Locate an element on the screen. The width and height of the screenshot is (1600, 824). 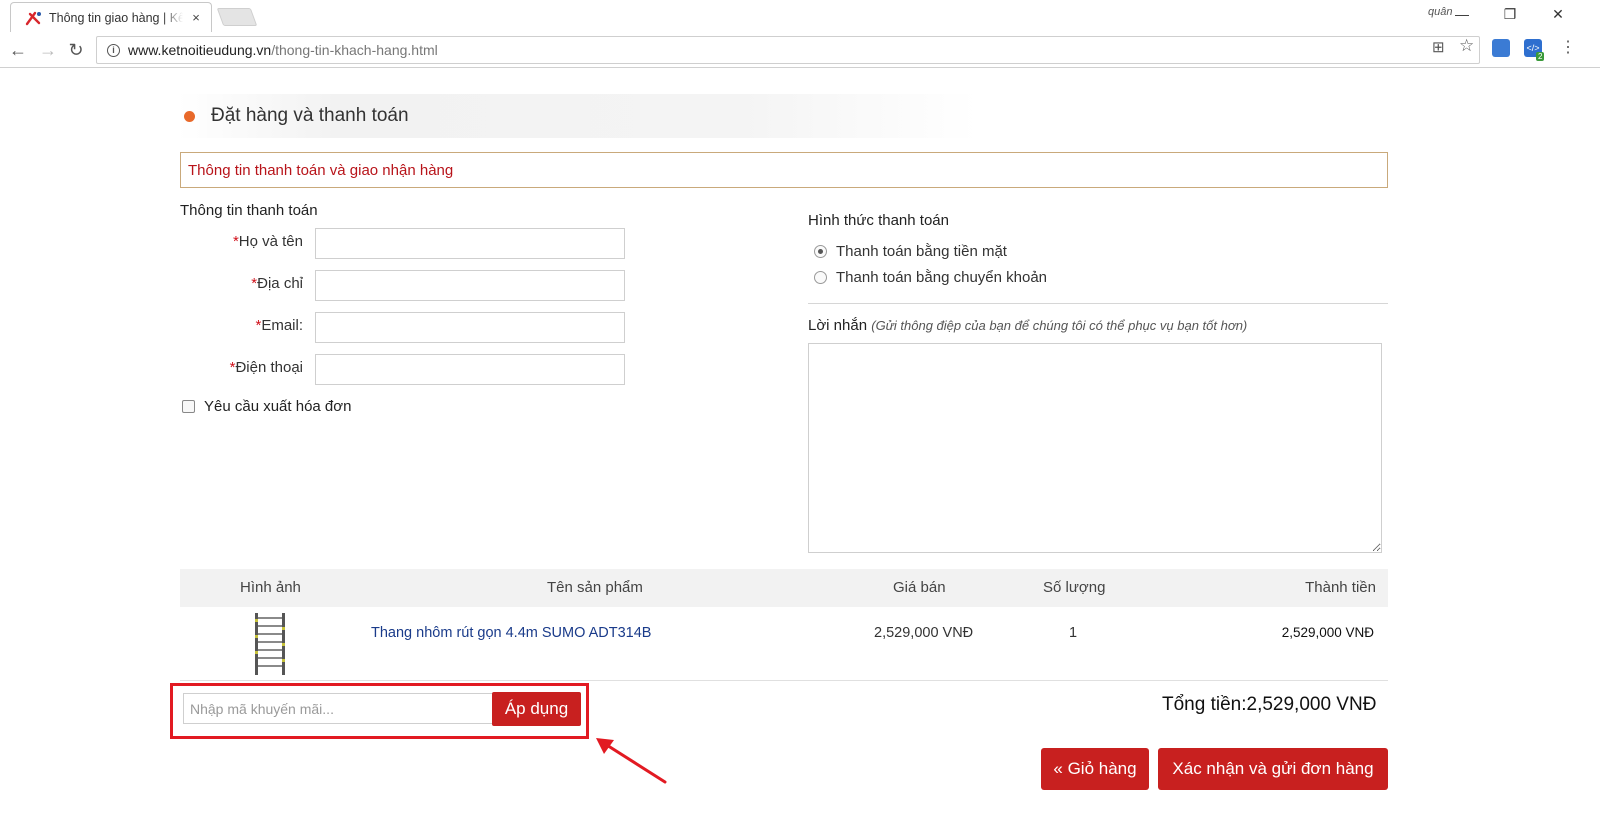
email-label-text: Email: is located at coordinates (282, 325).